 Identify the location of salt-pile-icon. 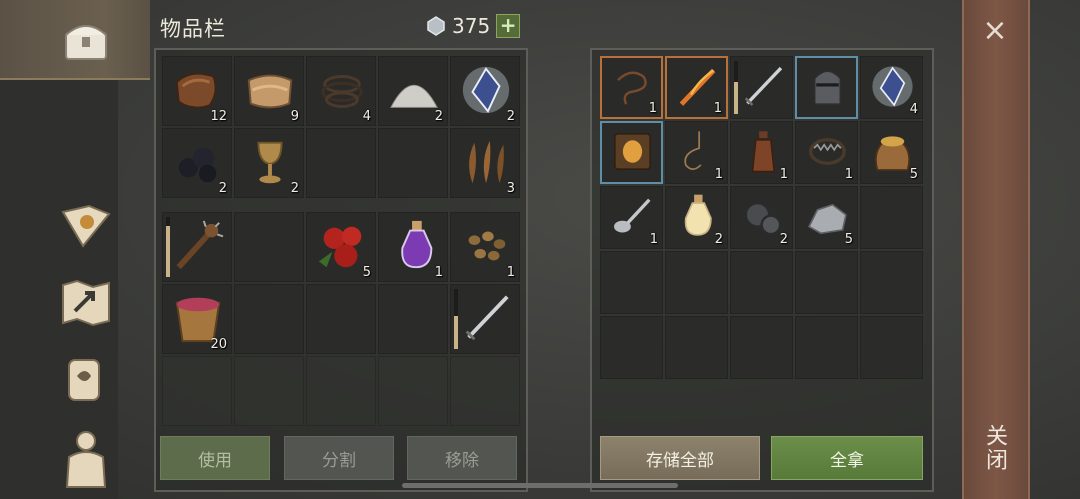
(414, 96).